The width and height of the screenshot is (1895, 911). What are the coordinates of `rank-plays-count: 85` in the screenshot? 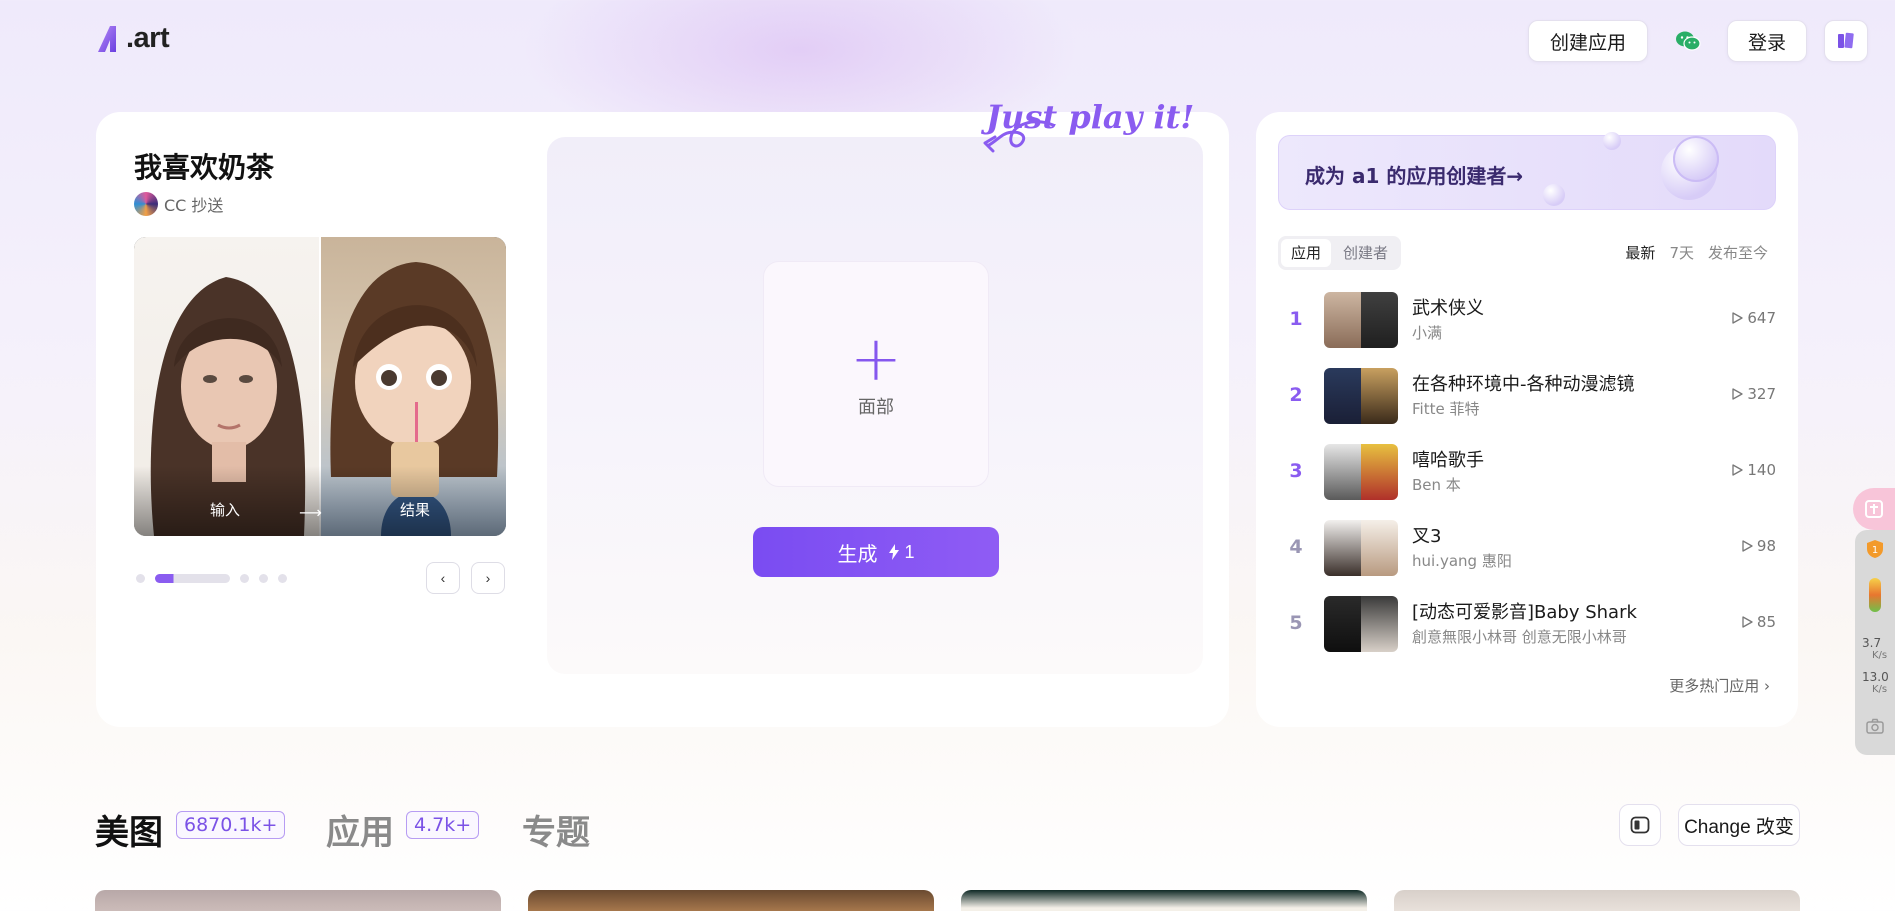 It's located at (1766, 622).